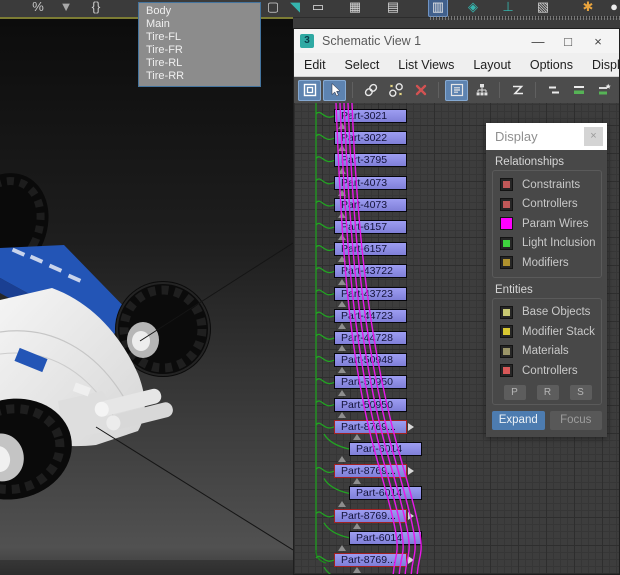 This screenshot has width=620, height=575. What do you see at coordinates (199, 76) in the screenshot?
I see `dropdown-item-tire-rr: Tire-RR` at bounding box center [199, 76].